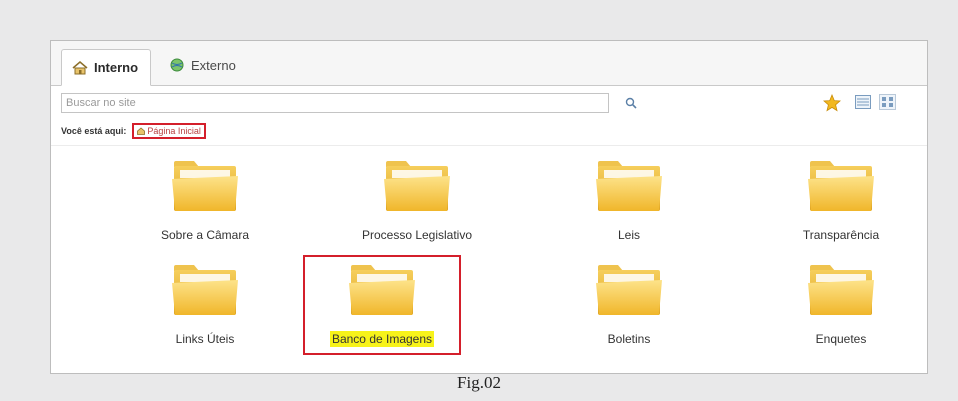  What do you see at coordinates (382, 318) in the screenshot?
I see `folder-item-selected: Banco de Imagens` at bounding box center [382, 318].